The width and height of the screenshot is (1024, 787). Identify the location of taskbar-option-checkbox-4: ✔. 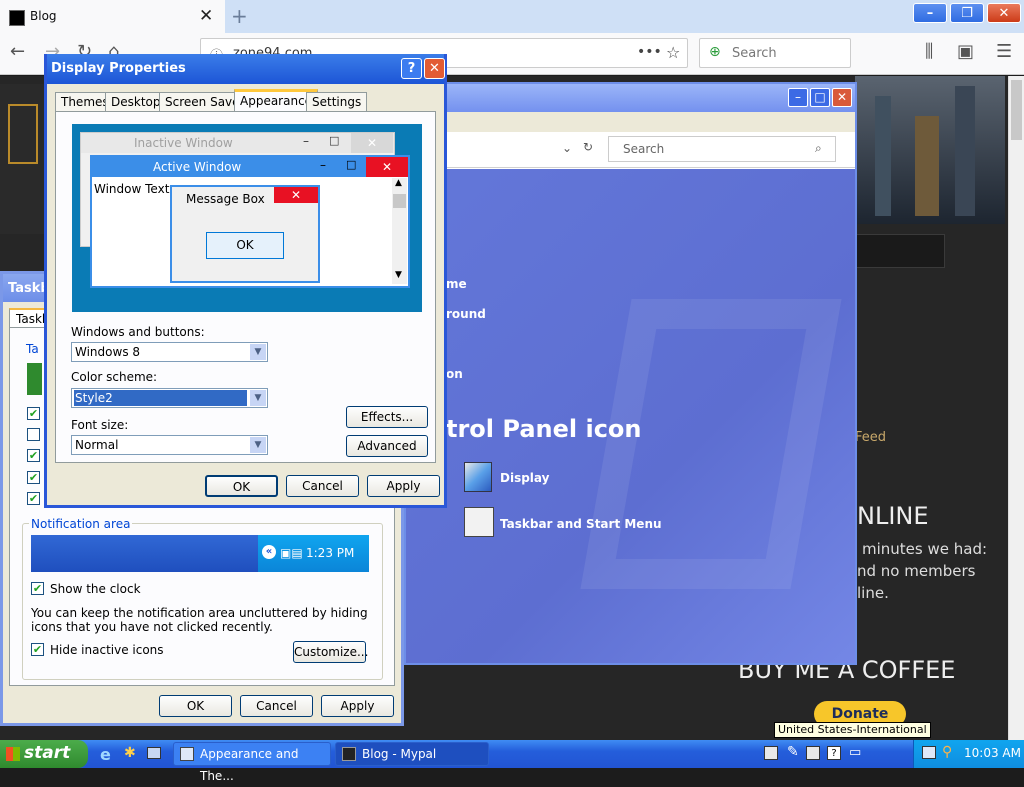
(33, 477).